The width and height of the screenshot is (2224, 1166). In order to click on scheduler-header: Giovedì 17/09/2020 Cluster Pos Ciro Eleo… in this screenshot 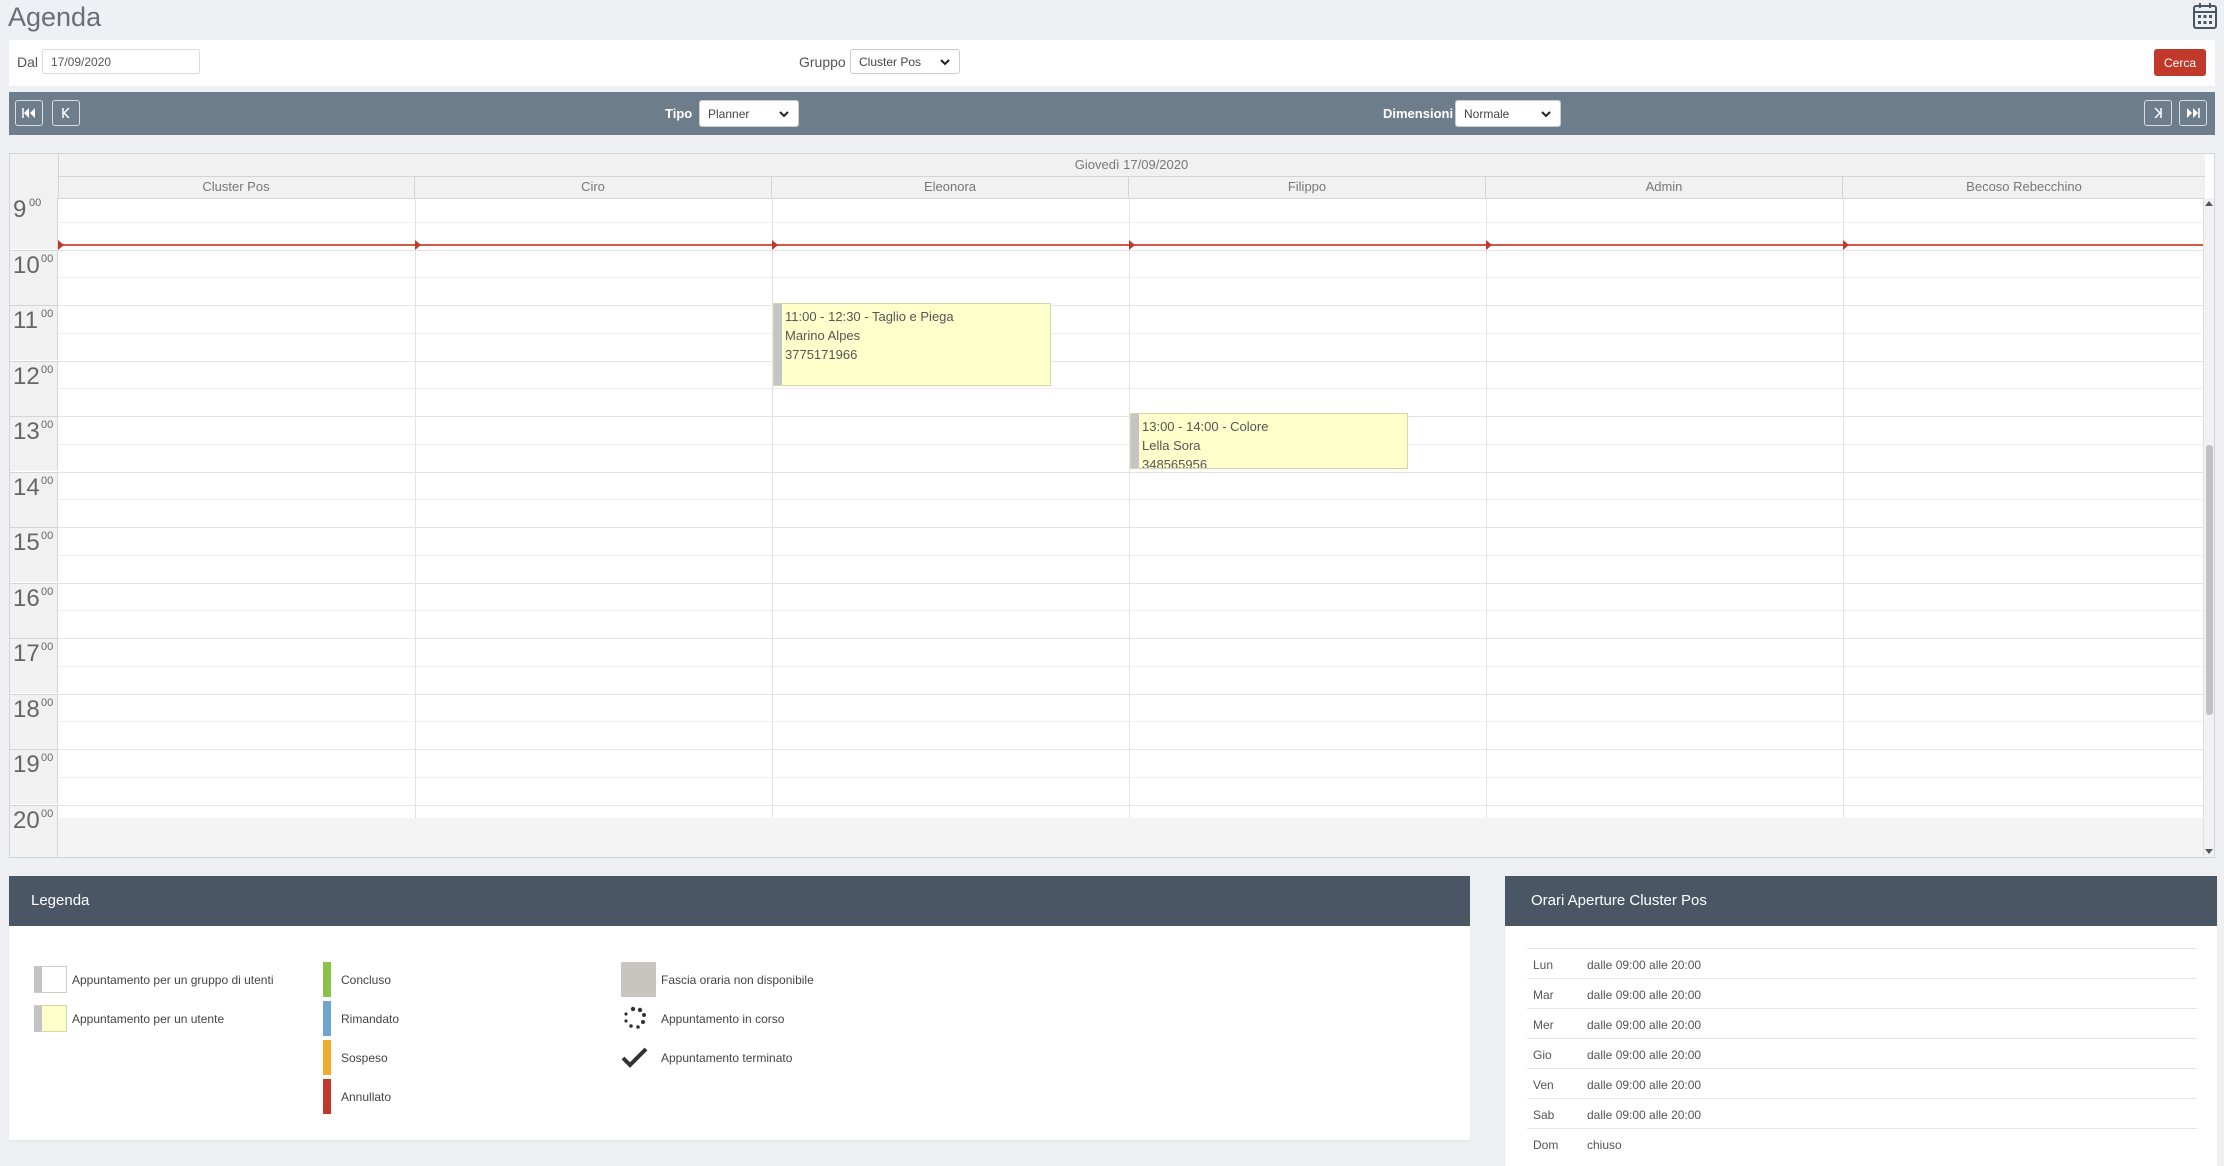, I will do `click(1107, 176)`.